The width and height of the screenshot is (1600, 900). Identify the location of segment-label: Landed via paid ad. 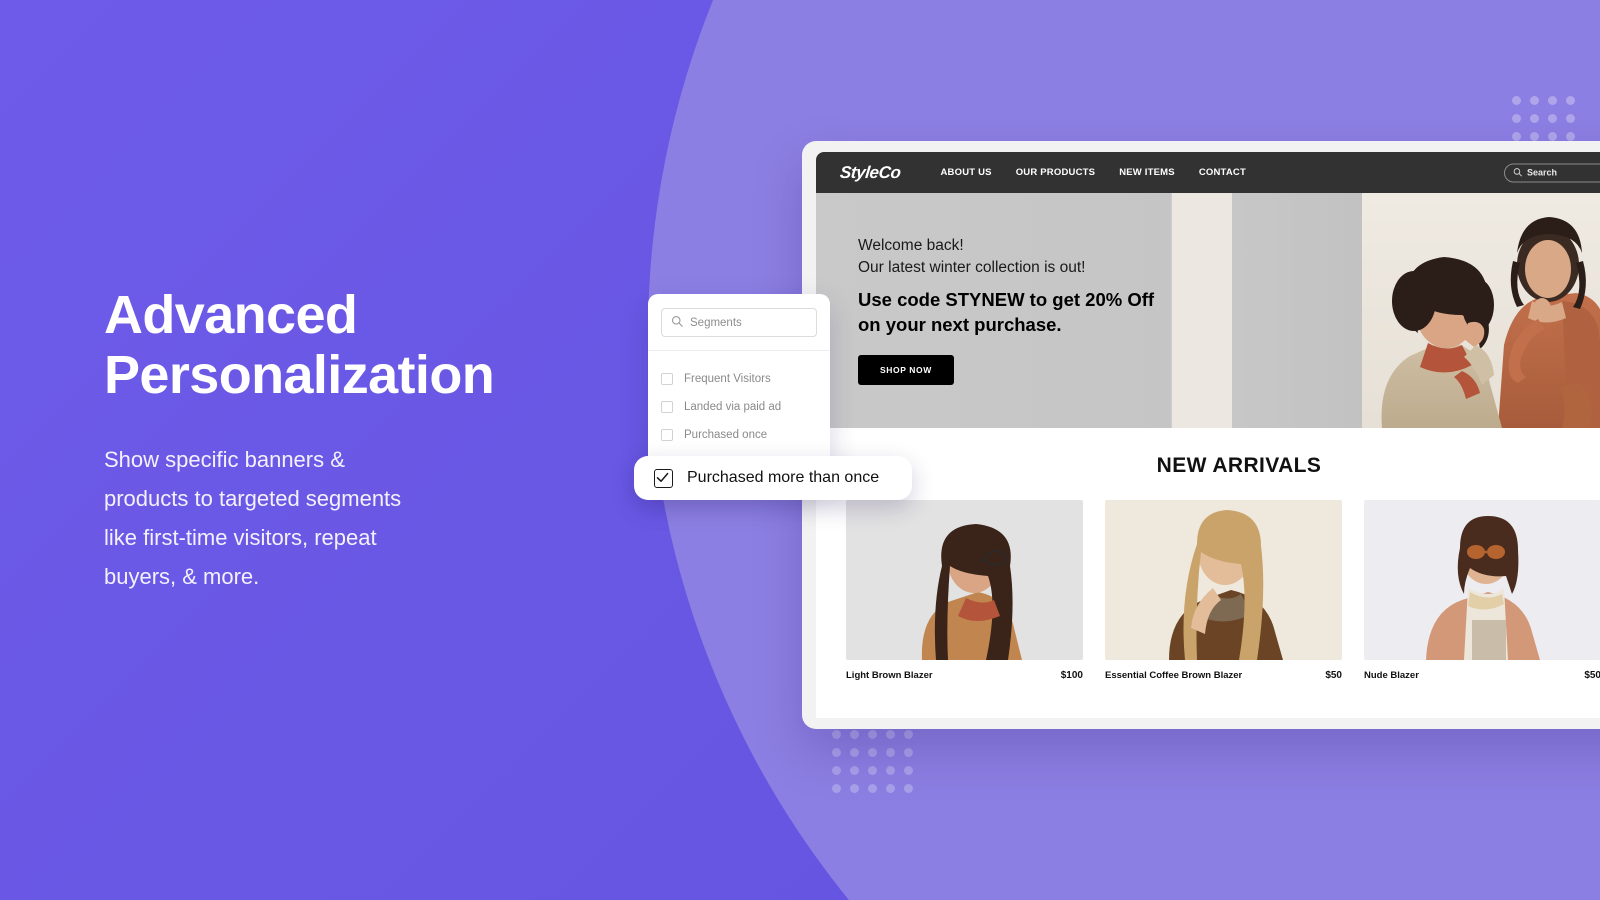
(733, 407).